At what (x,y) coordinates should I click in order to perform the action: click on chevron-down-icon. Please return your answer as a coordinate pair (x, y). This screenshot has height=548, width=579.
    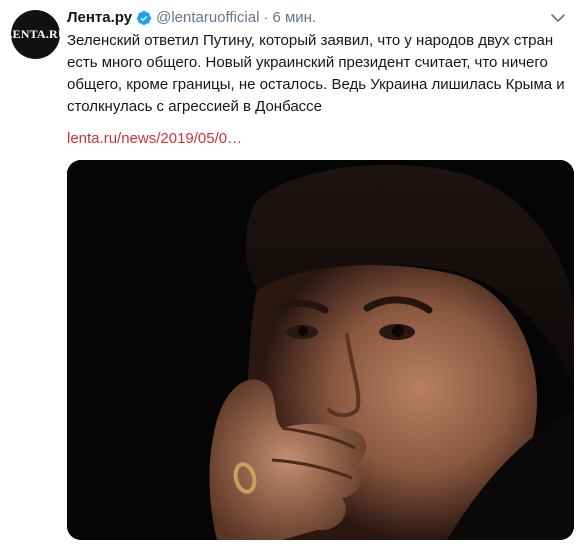
    Looking at the image, I should click on (558, 18).